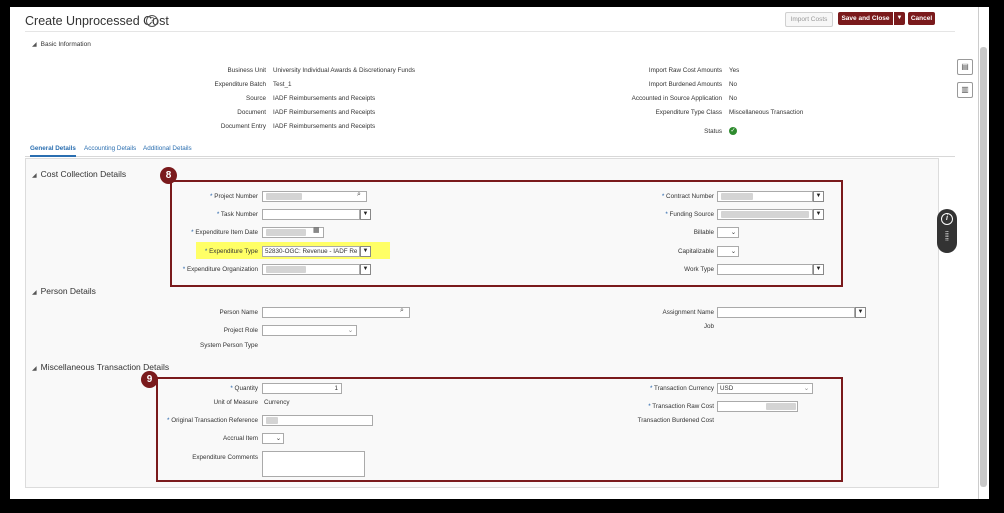 Image resolution: width=1004 pixels, height=513 pixels. What do you see at coordinates (324, 98) in the screenshot?
I see `source-value: IADF Reimbursements and Receipts` at bounding box center [324, 98].